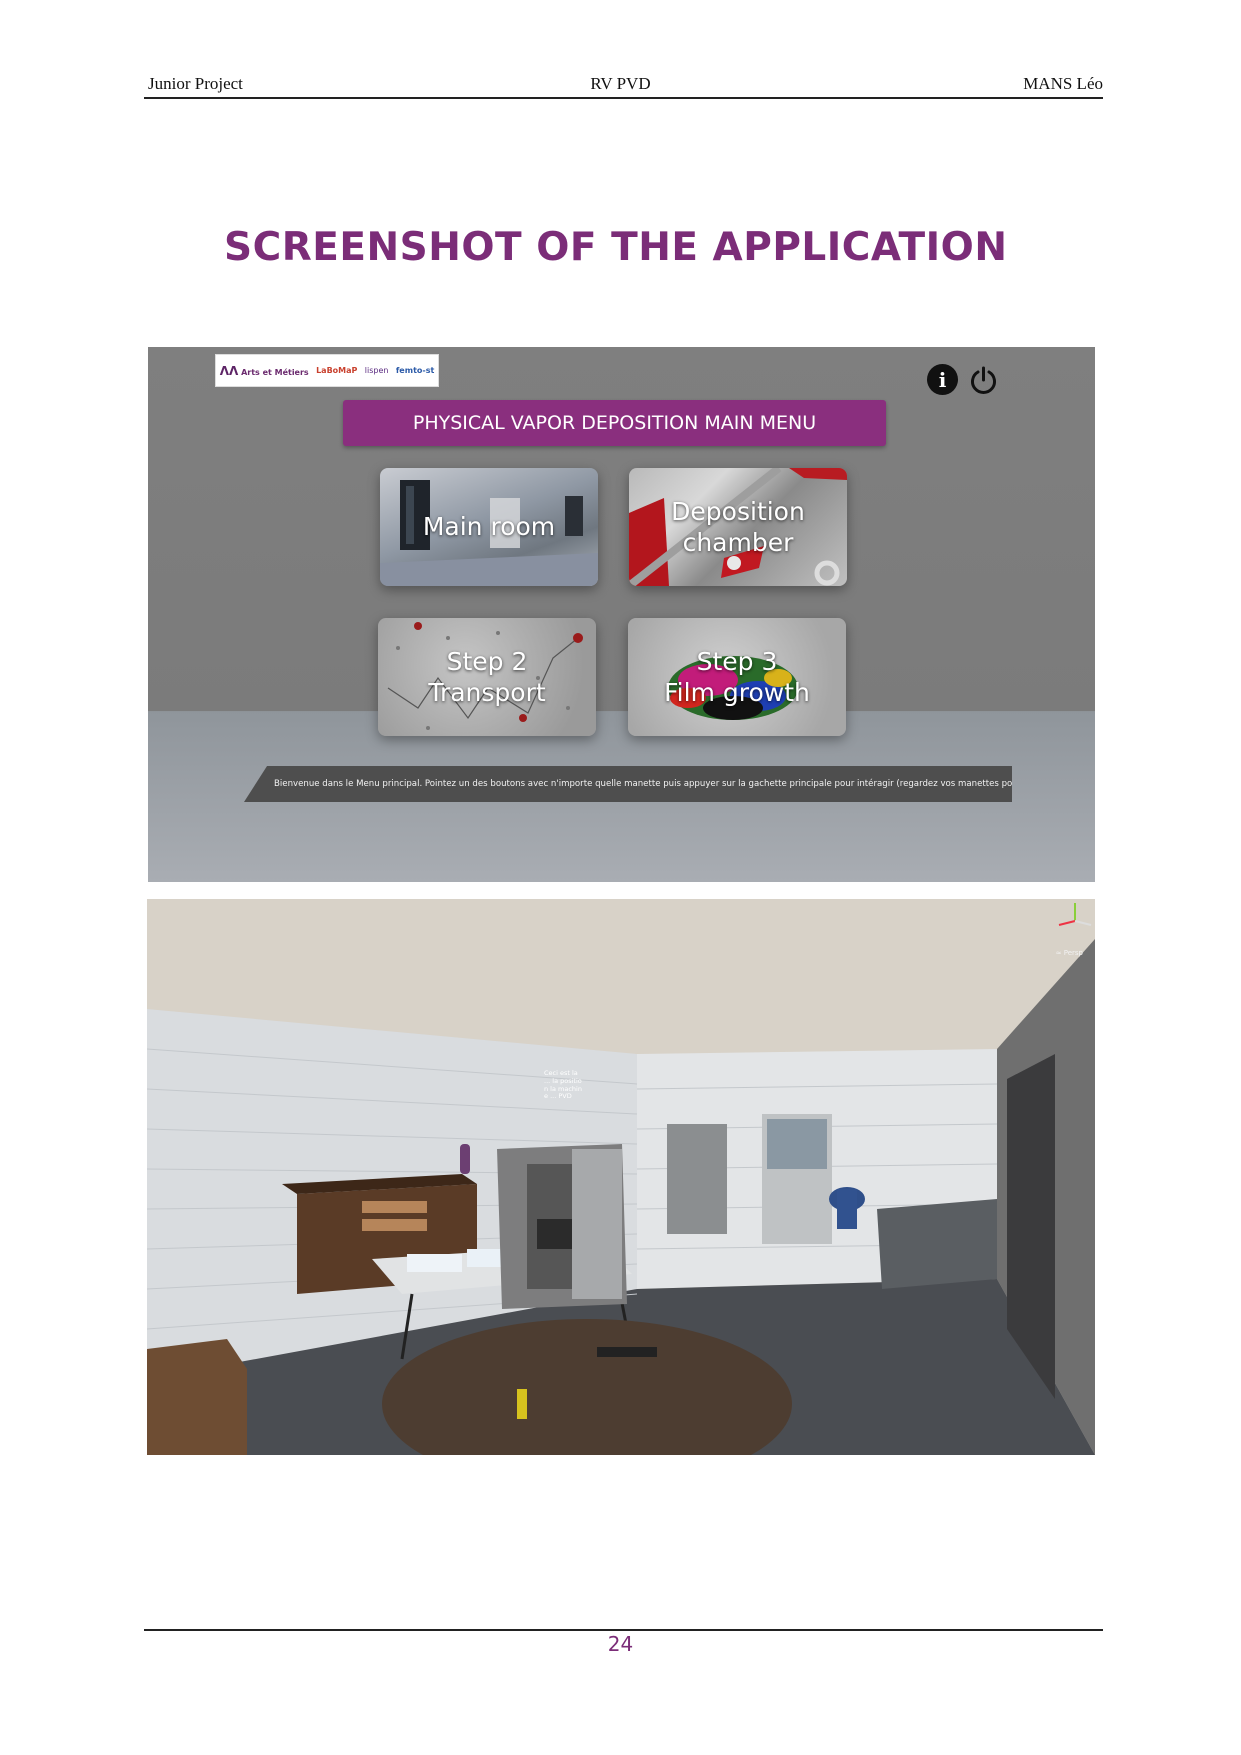 The width and height of the screenshot is (1241, 1755). Describe the element at coordinates (264, 370) in the screenshot. I see `arts-et-metiers-logo: ΛΛ Arts et Métiers` at that location.